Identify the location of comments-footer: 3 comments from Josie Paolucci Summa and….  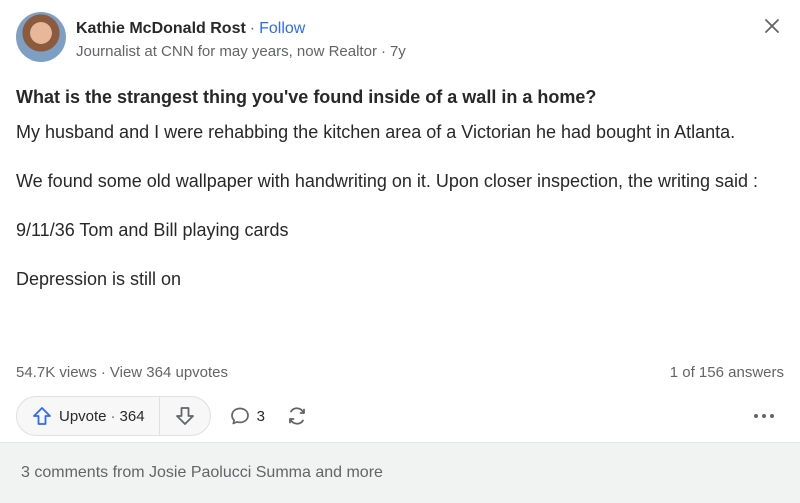
(400, 472).